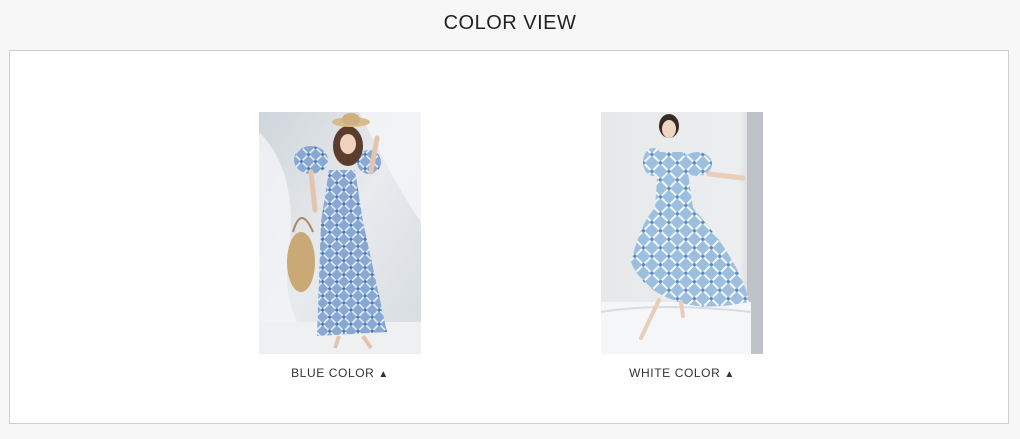 The image size is (1020, 439). I want to click on color-label-text: WHITE COLOR, so click(675, 373).